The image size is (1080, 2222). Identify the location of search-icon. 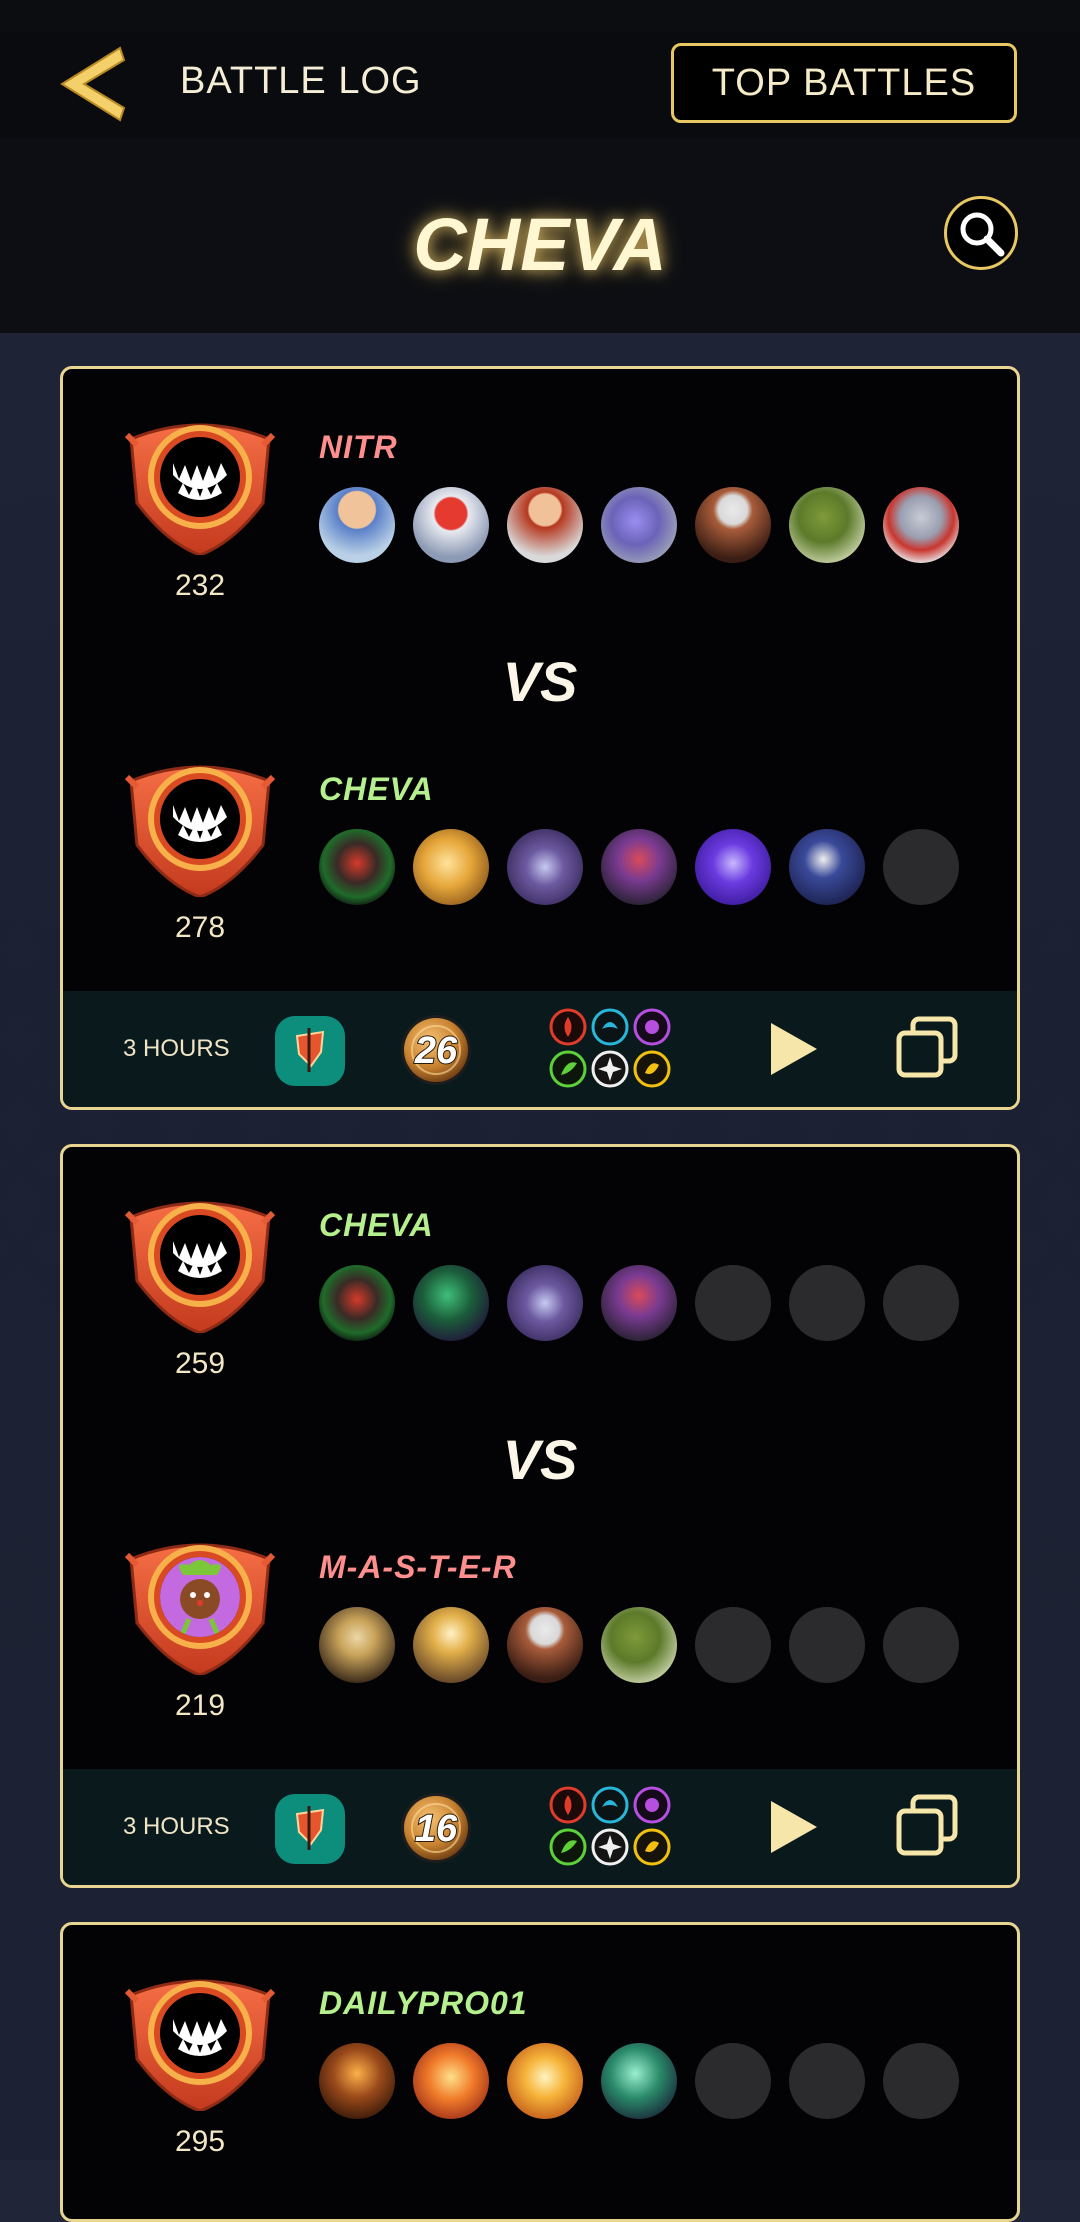
(982, 234).